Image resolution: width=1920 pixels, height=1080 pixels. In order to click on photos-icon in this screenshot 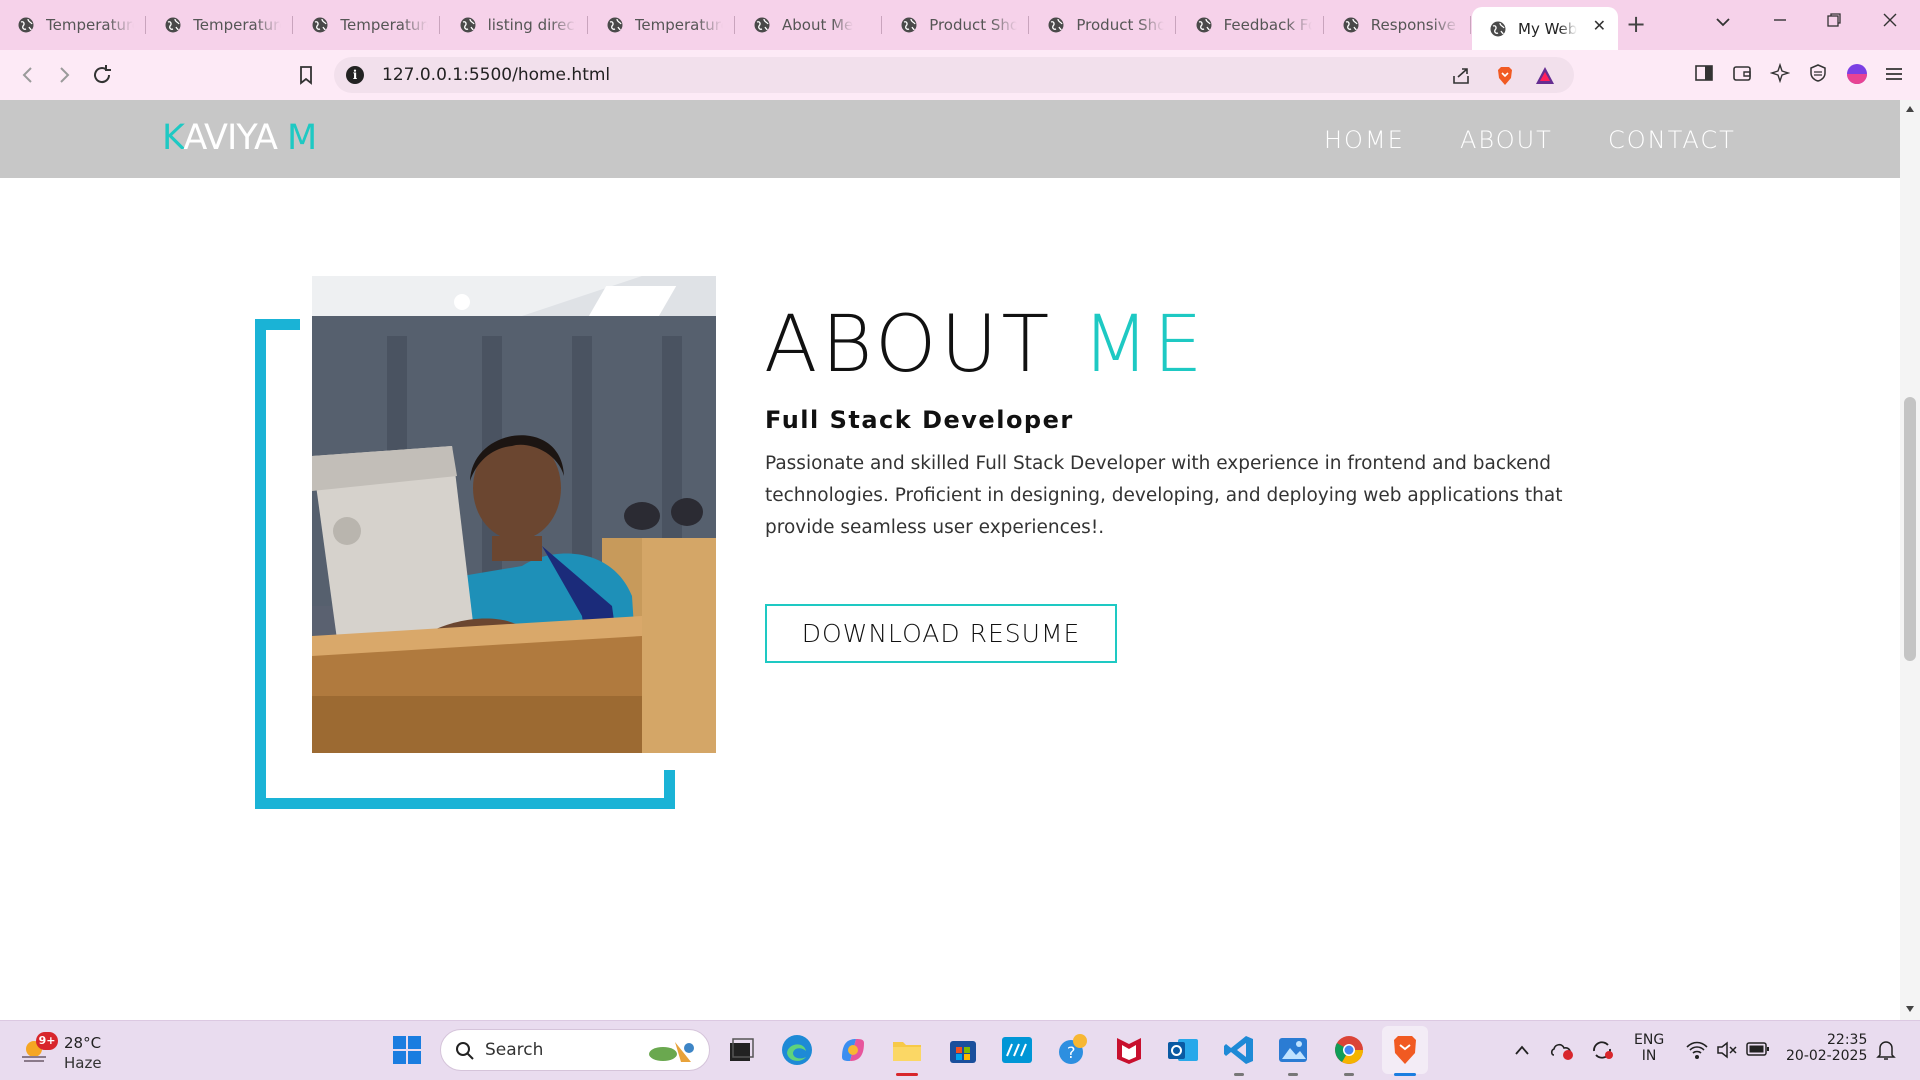, I will do `click(1293, 1050)`.